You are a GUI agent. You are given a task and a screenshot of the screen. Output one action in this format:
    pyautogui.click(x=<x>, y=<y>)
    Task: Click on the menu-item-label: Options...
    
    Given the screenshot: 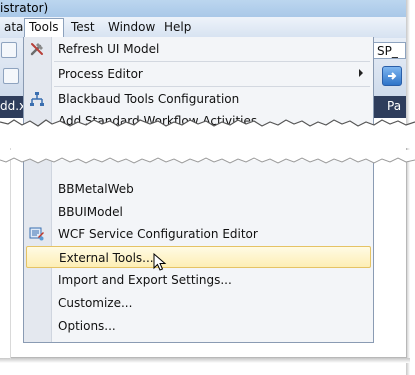 What is the action you would take?
    pyautogui.click(x=87, y=326)
    